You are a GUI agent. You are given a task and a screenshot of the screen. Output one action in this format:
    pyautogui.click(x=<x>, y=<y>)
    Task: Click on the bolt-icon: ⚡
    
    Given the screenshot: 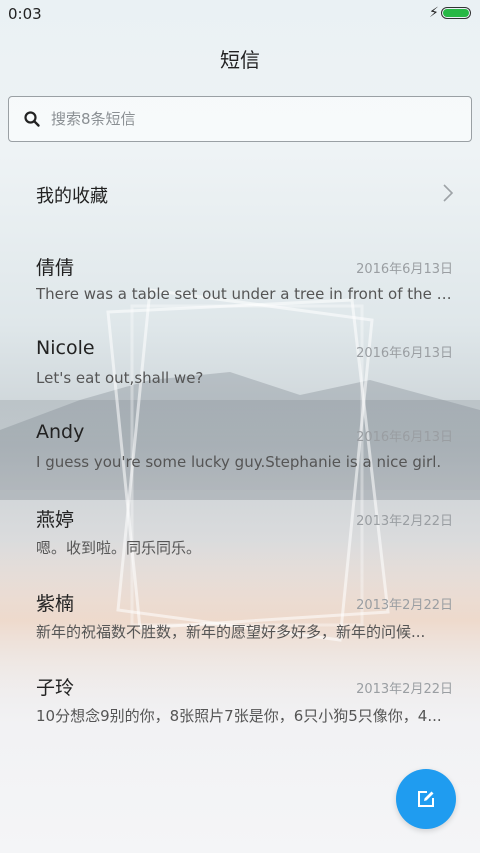 What is the action you would take?
    pyautogui.click(x=434, y=13)
    